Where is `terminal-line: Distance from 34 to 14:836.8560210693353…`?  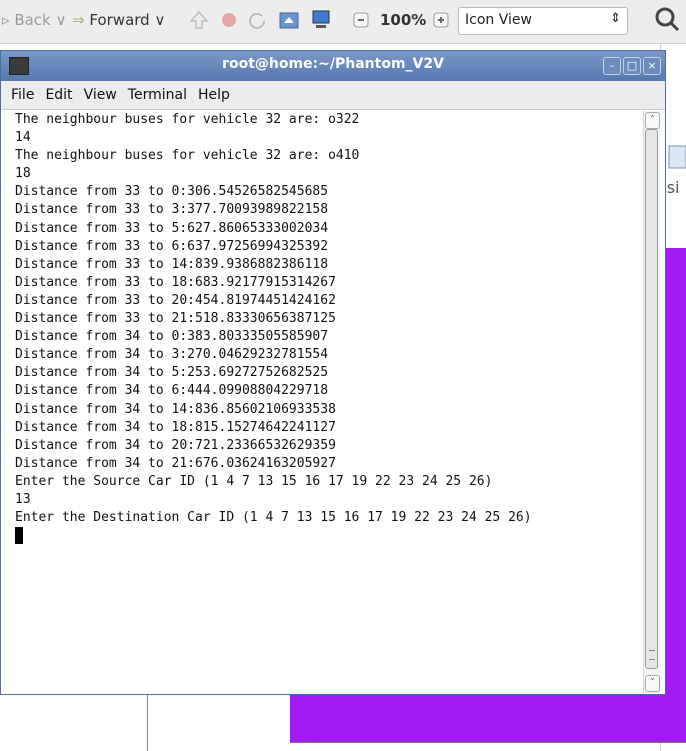 terminal-line: Distance from 34 to 14:836.8560210693353… is located at coordinates (175, 409).